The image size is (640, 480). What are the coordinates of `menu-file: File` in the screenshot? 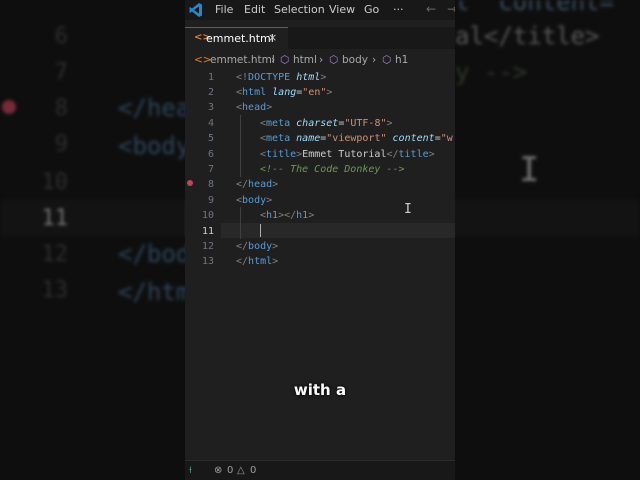 It's located at (224, 9).